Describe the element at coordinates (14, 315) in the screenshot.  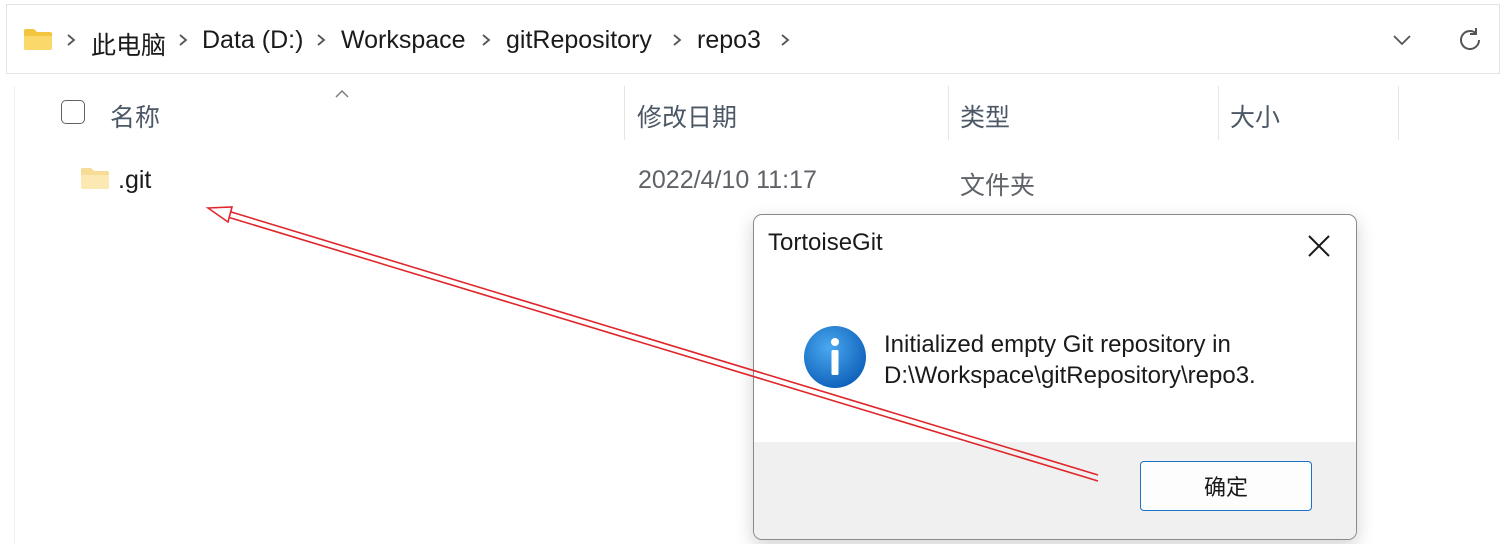
I see `pane-divider` at that location.